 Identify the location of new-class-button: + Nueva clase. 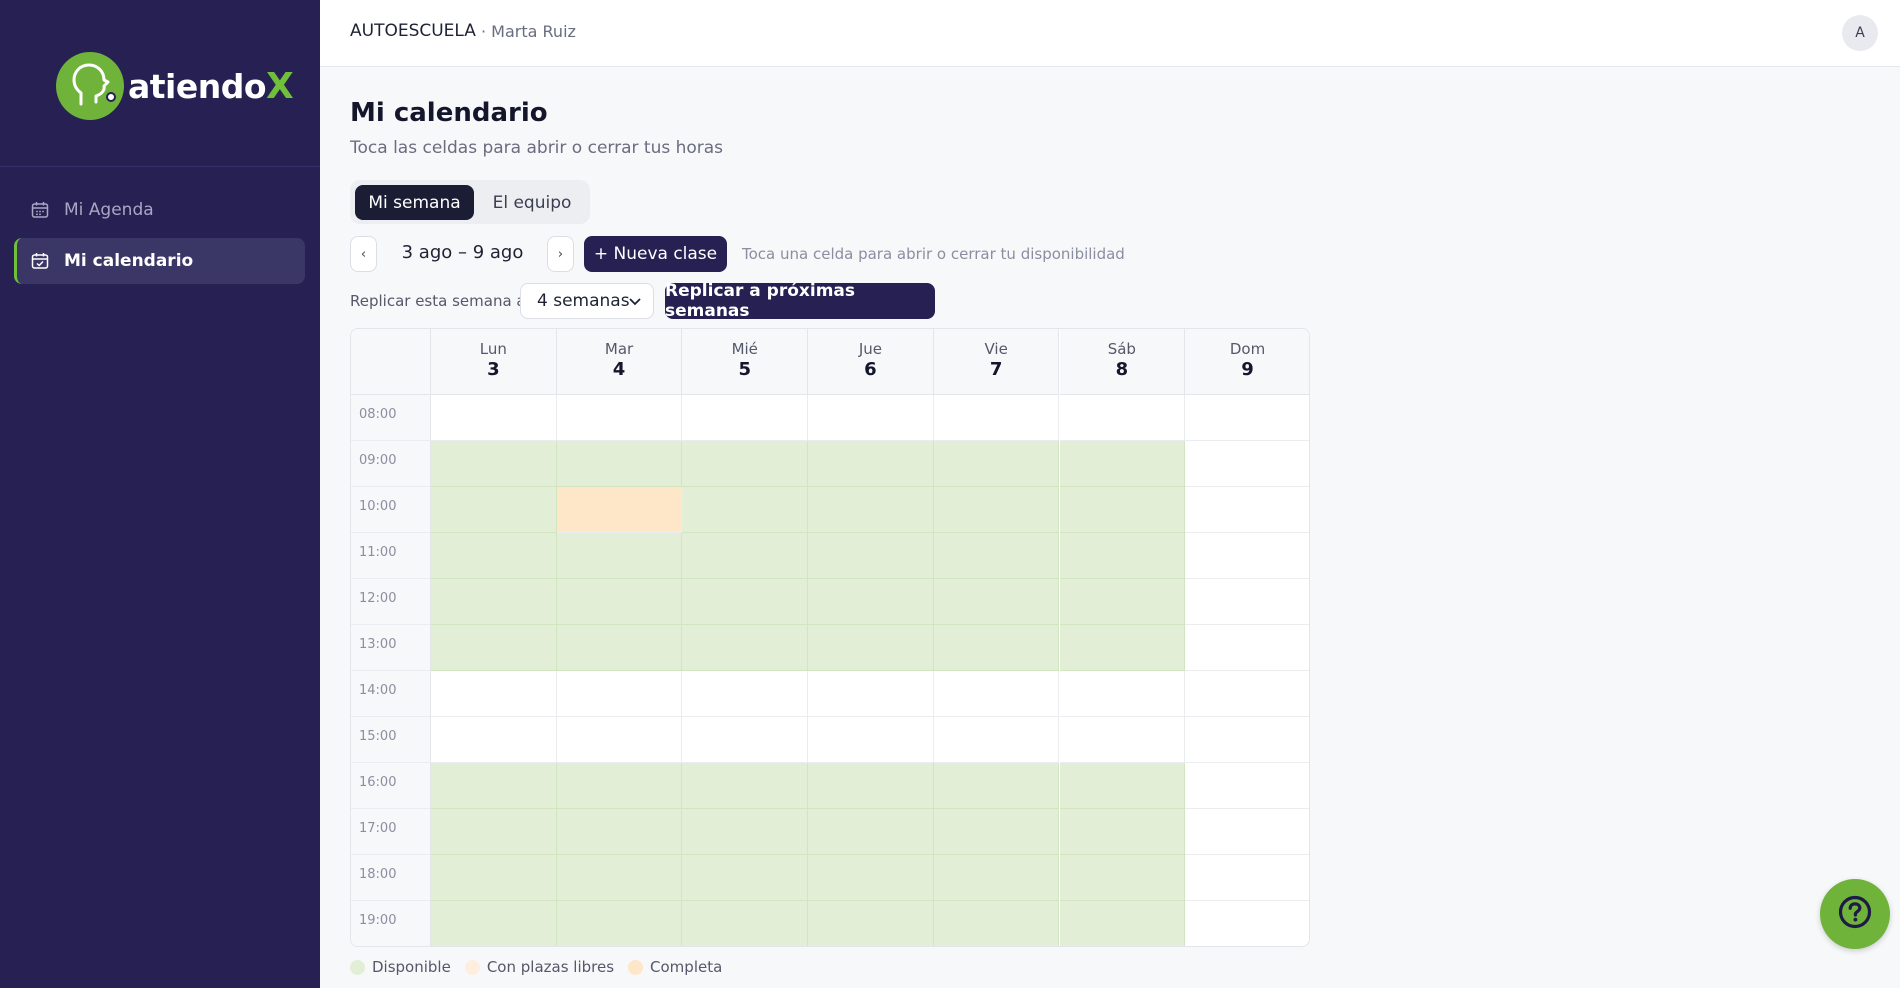
(655, 254).